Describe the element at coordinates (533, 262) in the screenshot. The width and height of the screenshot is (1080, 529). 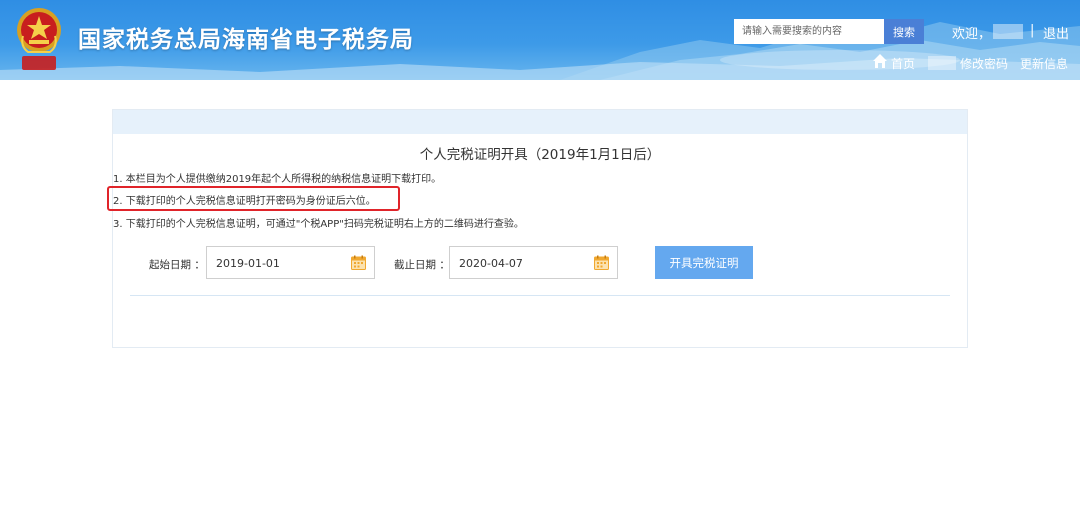
I see `end-date-input: 2020-04-07` at that location.